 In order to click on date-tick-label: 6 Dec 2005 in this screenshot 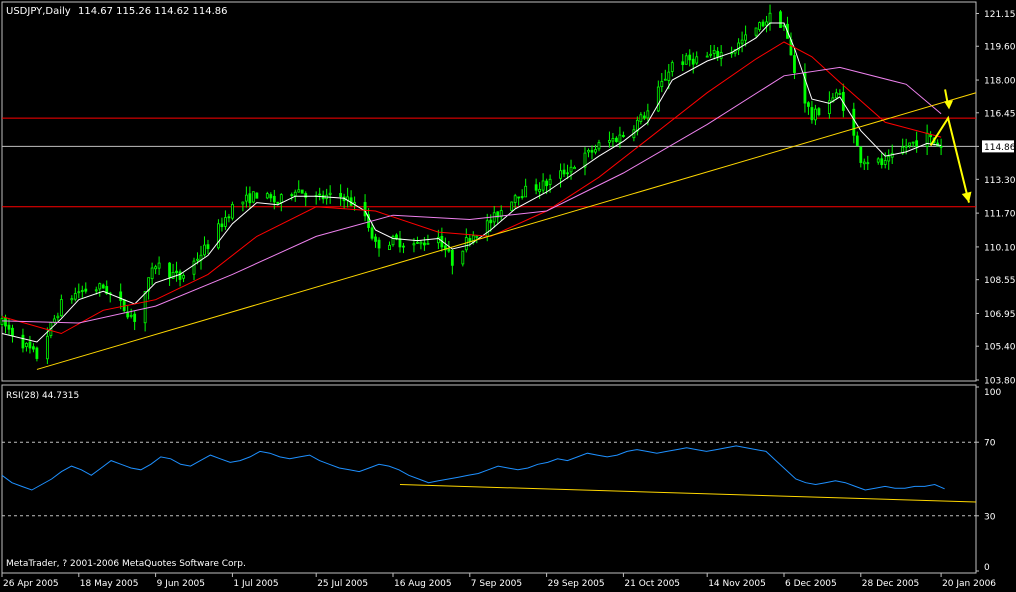, I will do `click(811, 583)`.